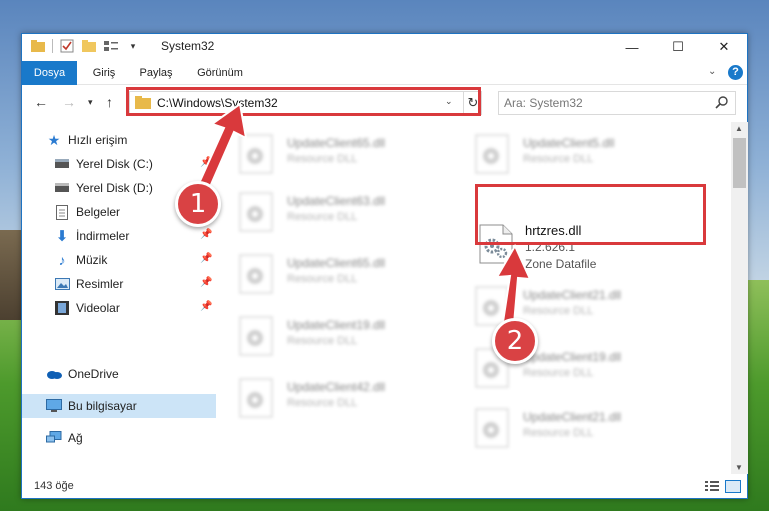 The width and height of the screenshot is (769, 511). What do you see at coordinates (198, 204) in the screenshot?
I see `step-1-badge: 1` at bounding box center [198, 204].